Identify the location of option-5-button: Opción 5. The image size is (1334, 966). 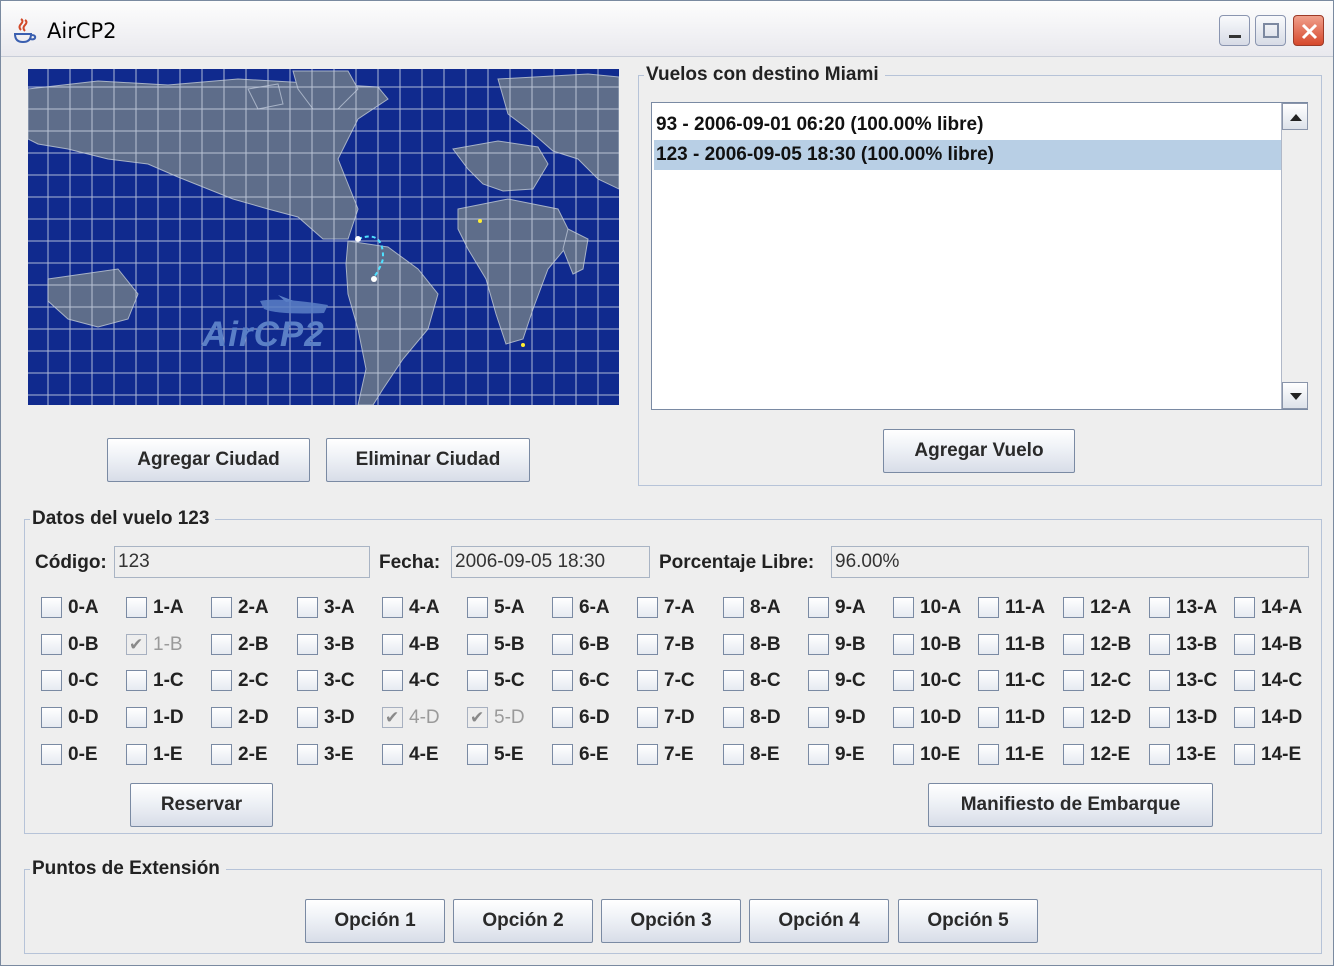
(968, 921).